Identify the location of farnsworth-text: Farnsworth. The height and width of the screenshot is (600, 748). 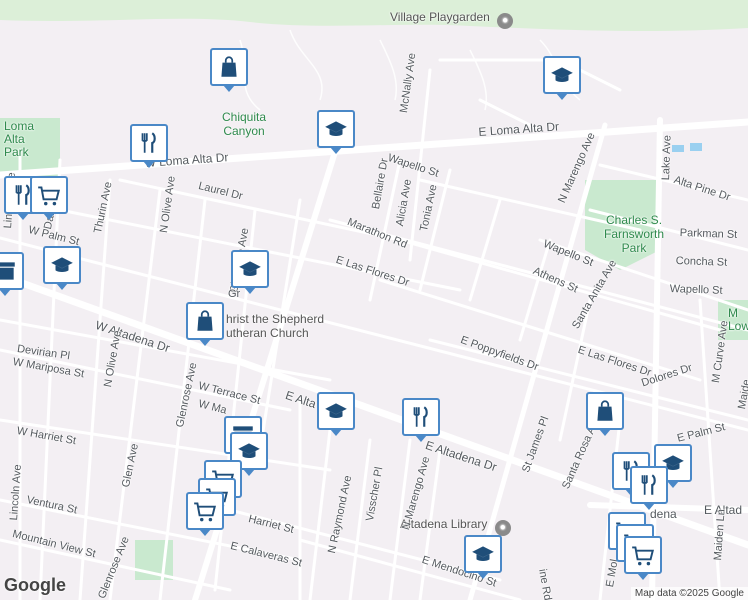
(634, 234).